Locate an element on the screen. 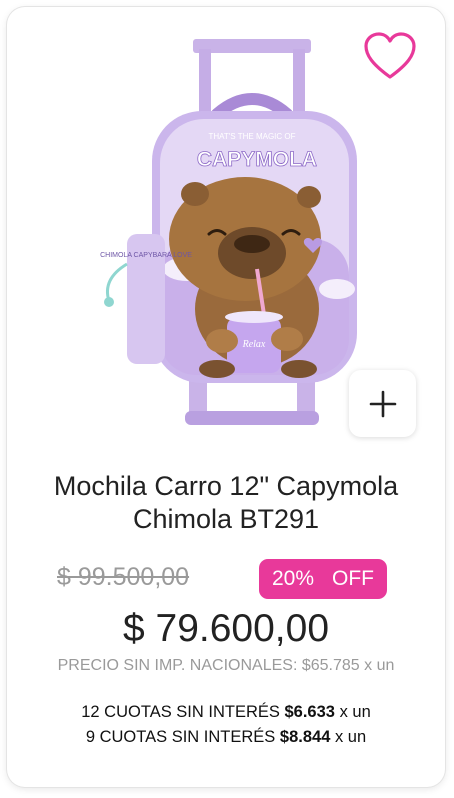 The width and height of the screenshot is (454, 798). discount-label: OFF is located at coordinates (353, 578).